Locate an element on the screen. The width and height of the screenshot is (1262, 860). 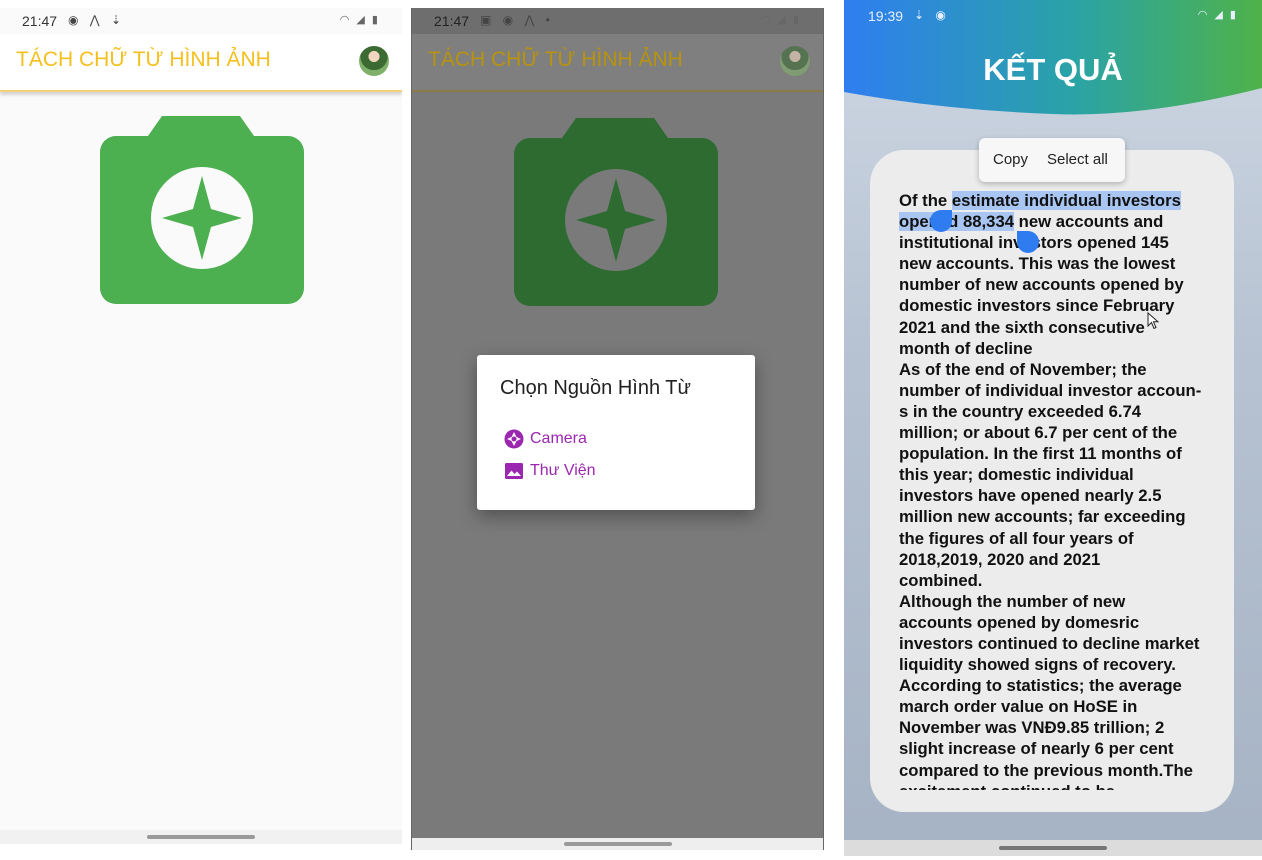
copy-button: Copy is located at coordinates (1010, 159).